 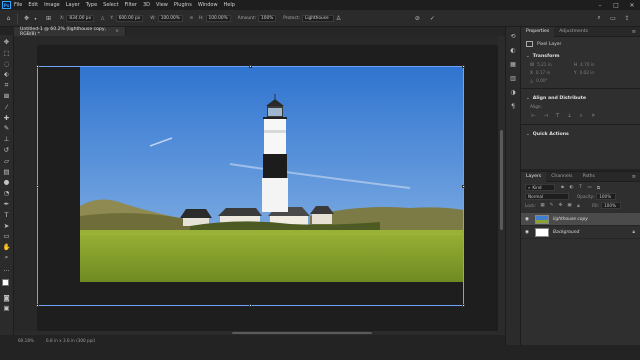 What do you see at coordinates (606, 196) in the screenshot?
I see `opacity-field: 100%` at bounding box center [606, 196].